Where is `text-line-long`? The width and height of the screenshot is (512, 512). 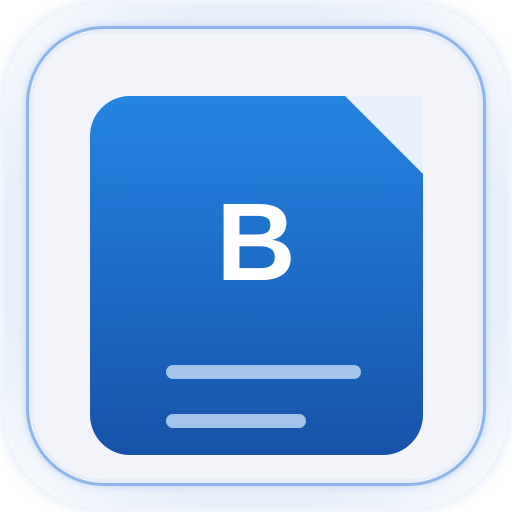 text-line-long is located at coordinates (263, 372).